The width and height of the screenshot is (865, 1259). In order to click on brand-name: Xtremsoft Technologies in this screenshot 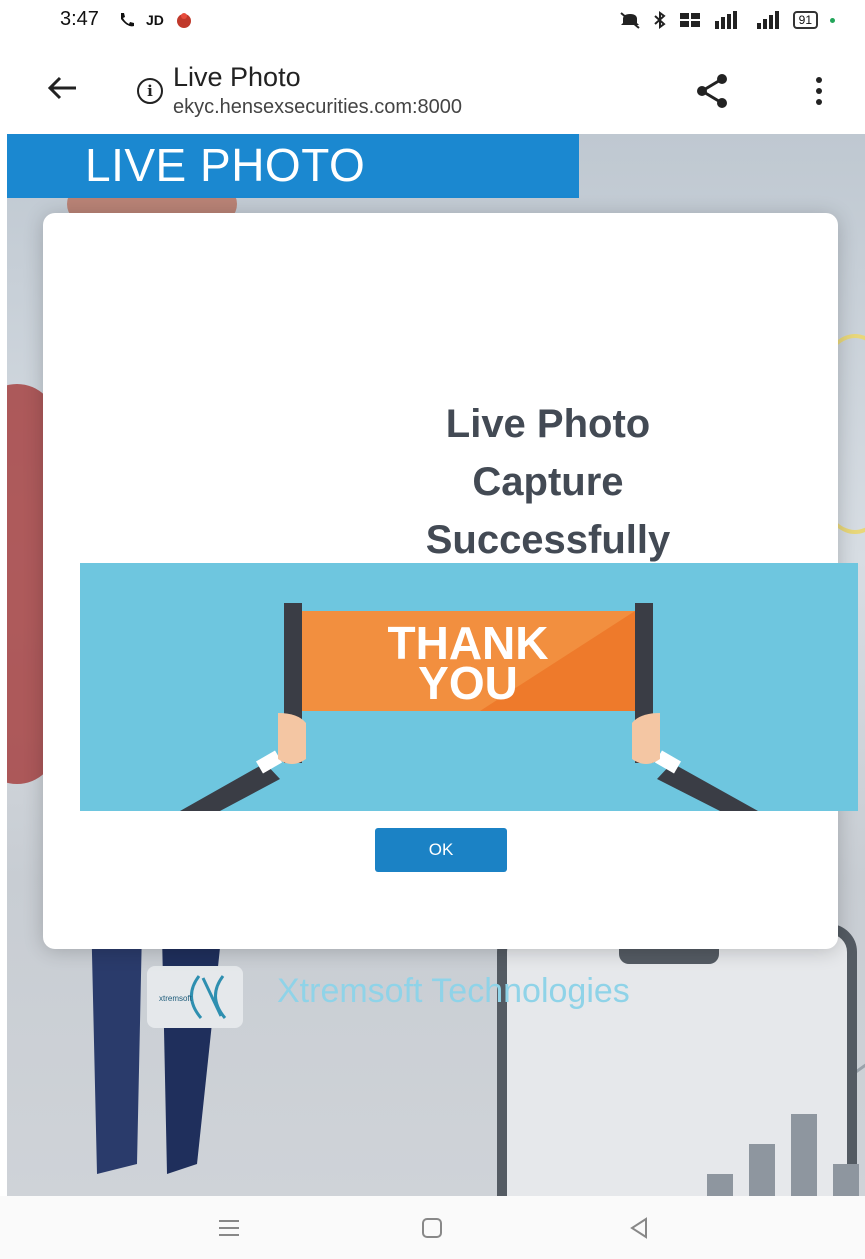, I will do `click(453, 991)`.